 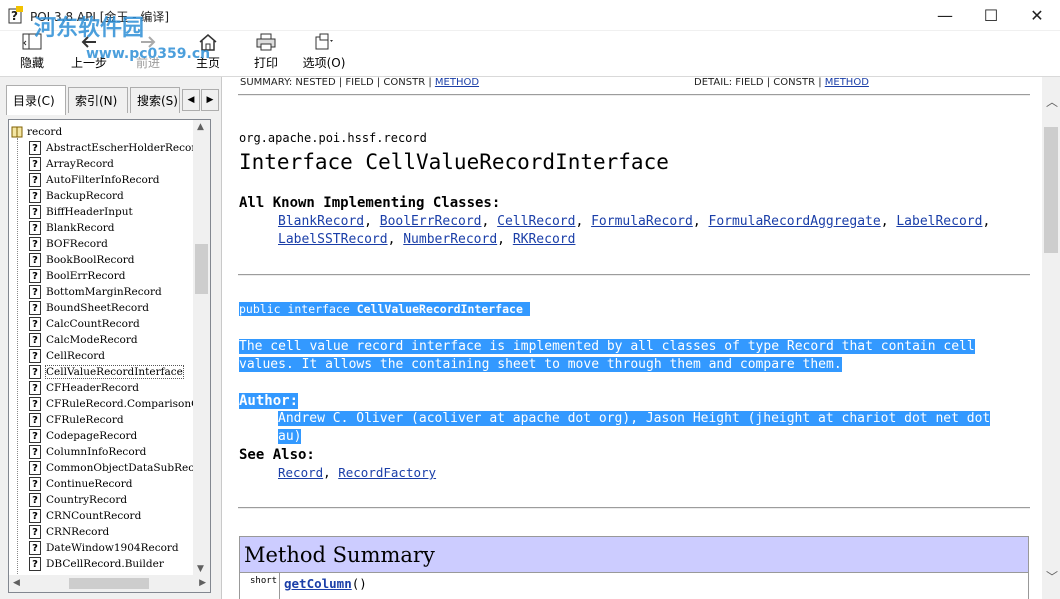 I want to click on list-item: ? AutoFilterInfoRecord, so click(x=101, y=180).